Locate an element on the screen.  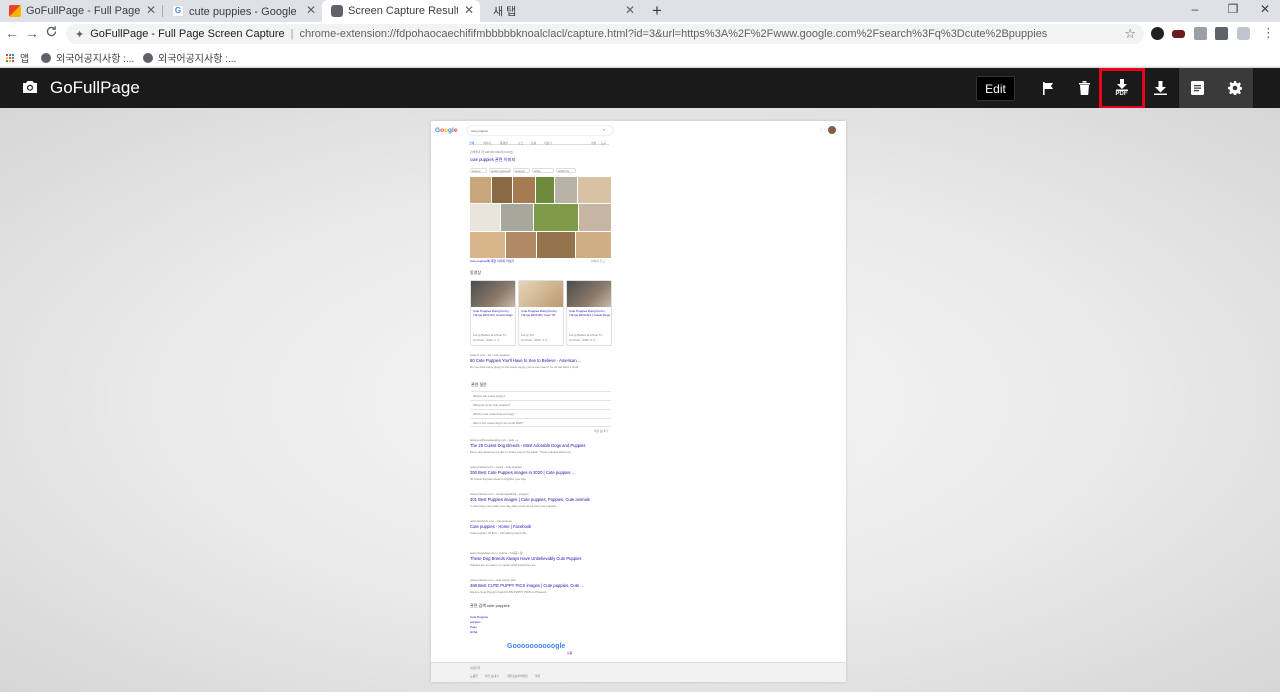
apps-grid-icon is located at coordinates (10, 57).